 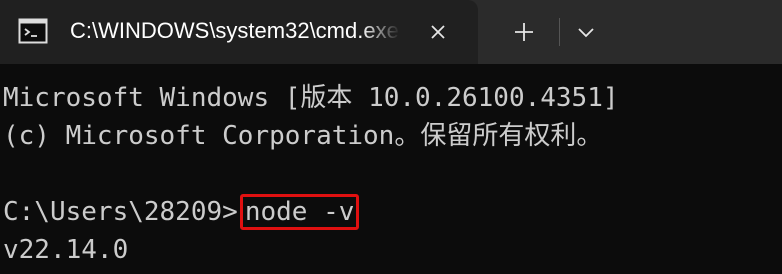 I want to click on tab-title: C:\WINDOWS\system32\cmd.exe, so click(x=234, y=30).